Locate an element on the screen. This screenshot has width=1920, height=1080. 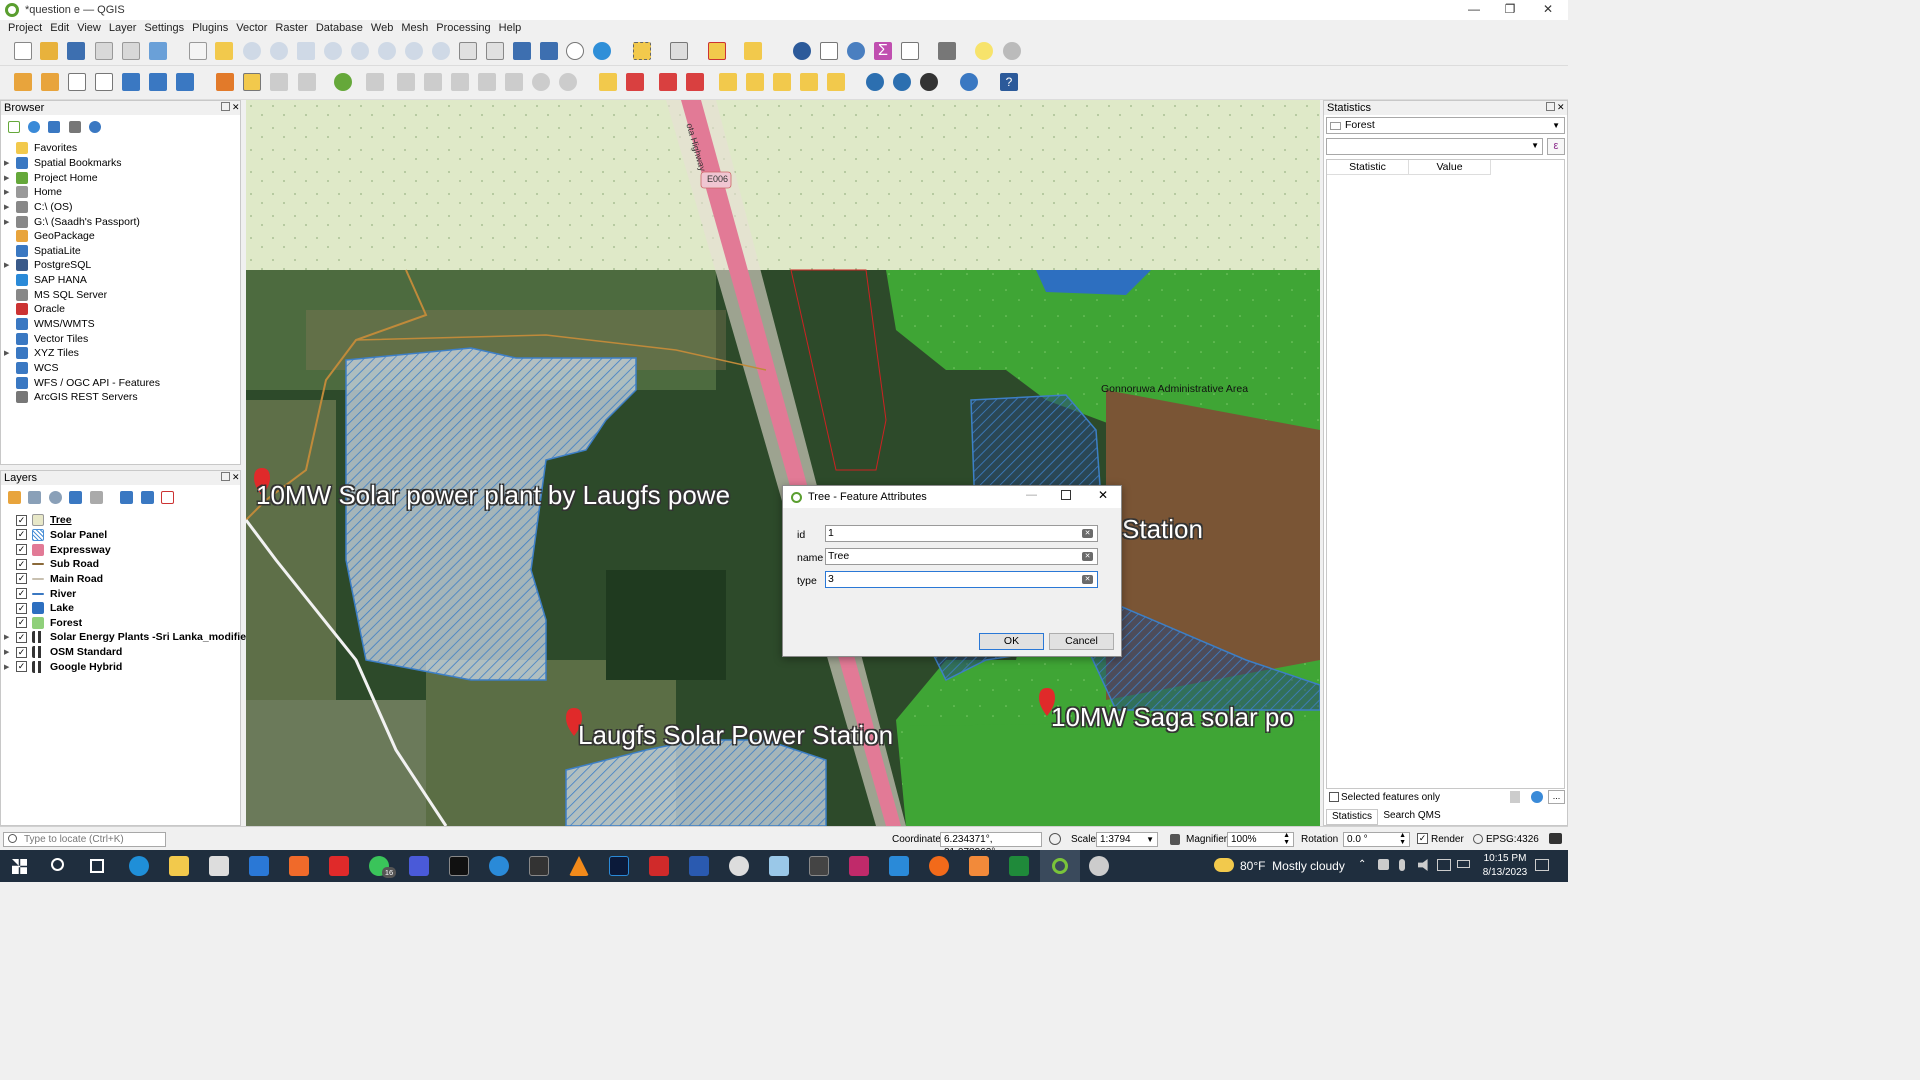
style-manager-icon is located at coordinates (158, 51).